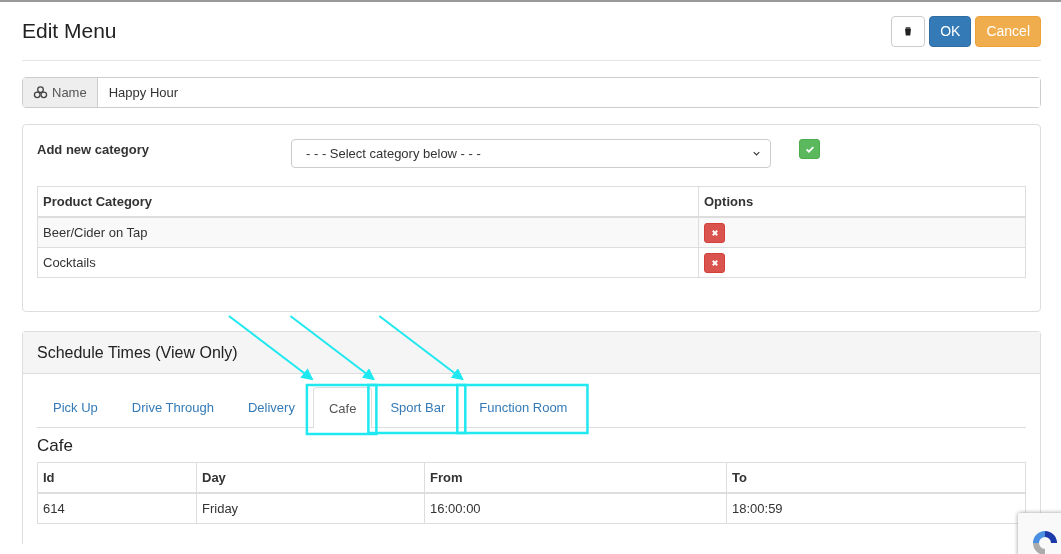 Image resolution: width=1061 pixels, height=554 pixels. I want to click on table-cell: Friday, so click(310, 508).